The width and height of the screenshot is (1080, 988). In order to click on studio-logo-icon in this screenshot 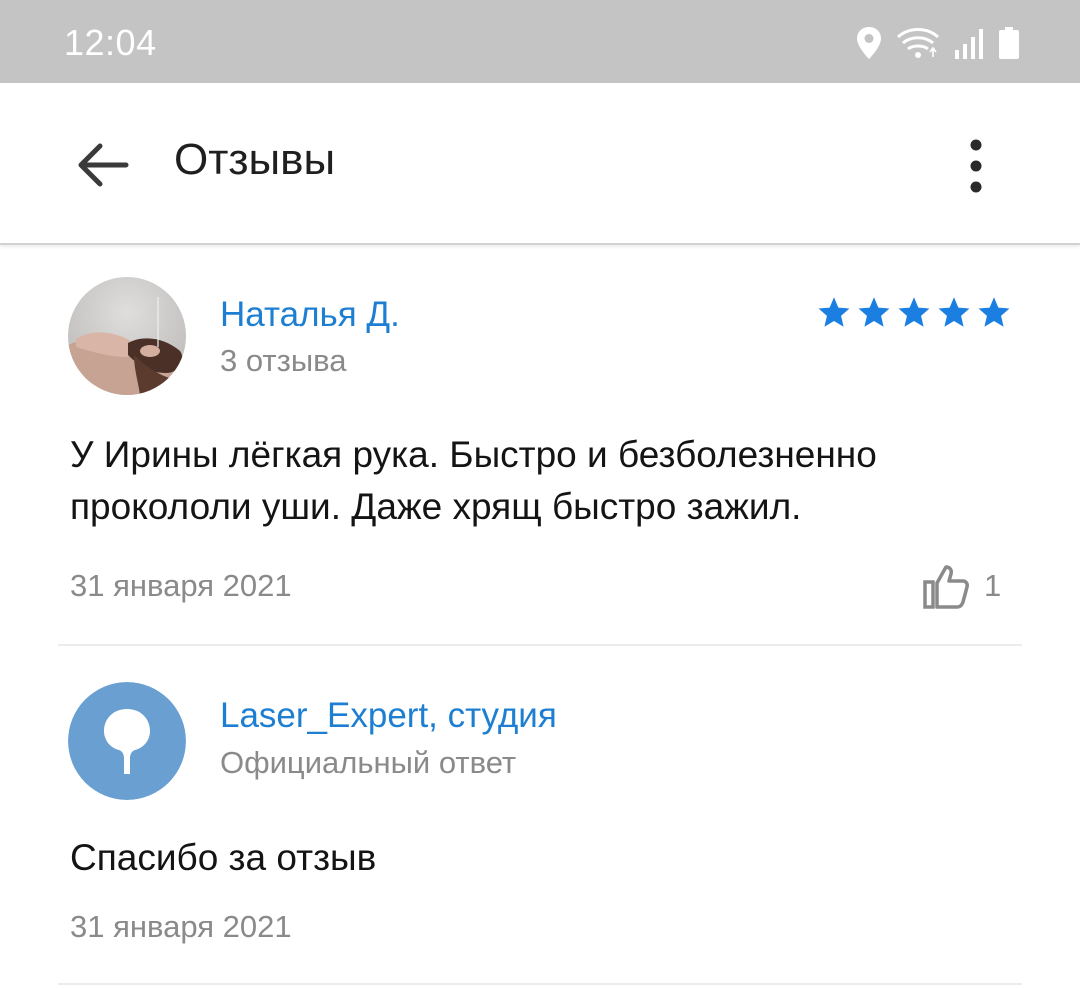, I will do `click(127, 741)`.